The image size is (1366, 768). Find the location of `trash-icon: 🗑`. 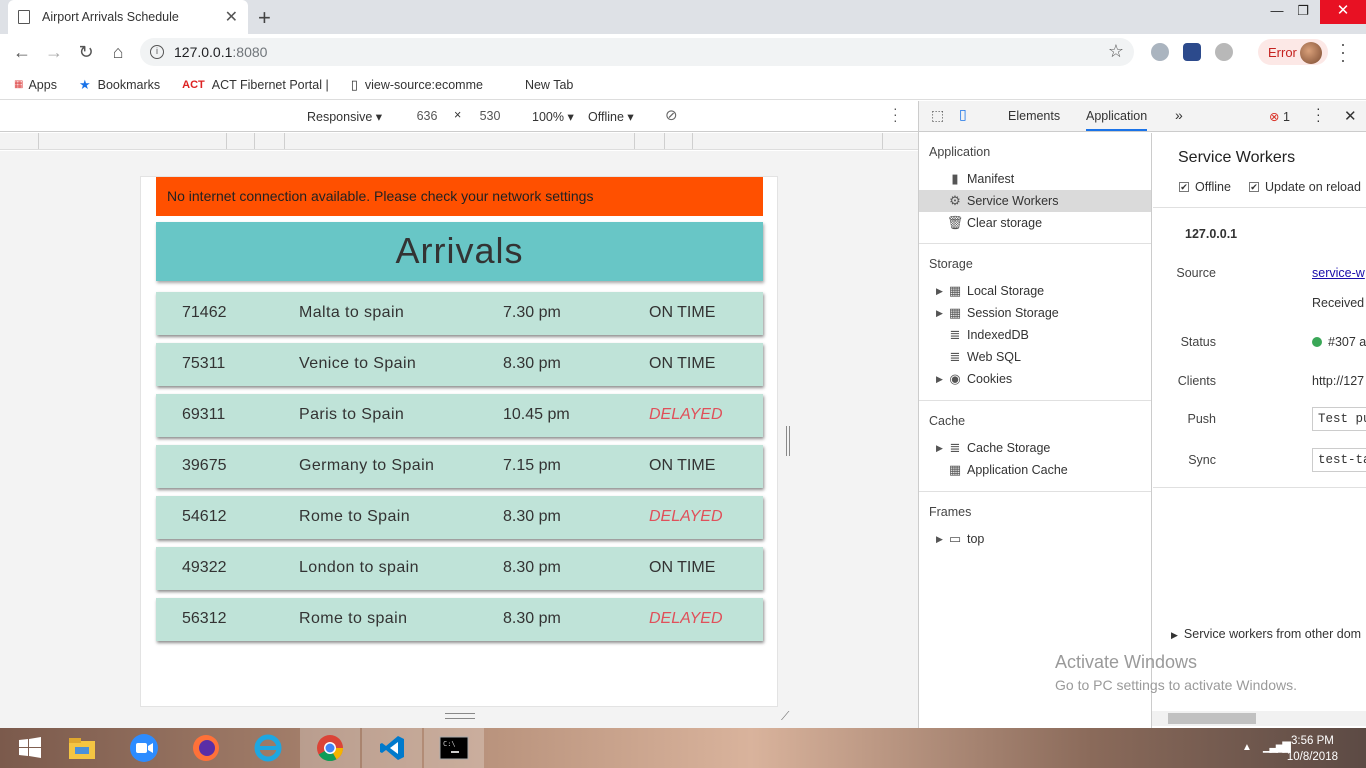

trash-icon: 🗑 is located at coordinates (955, 222).